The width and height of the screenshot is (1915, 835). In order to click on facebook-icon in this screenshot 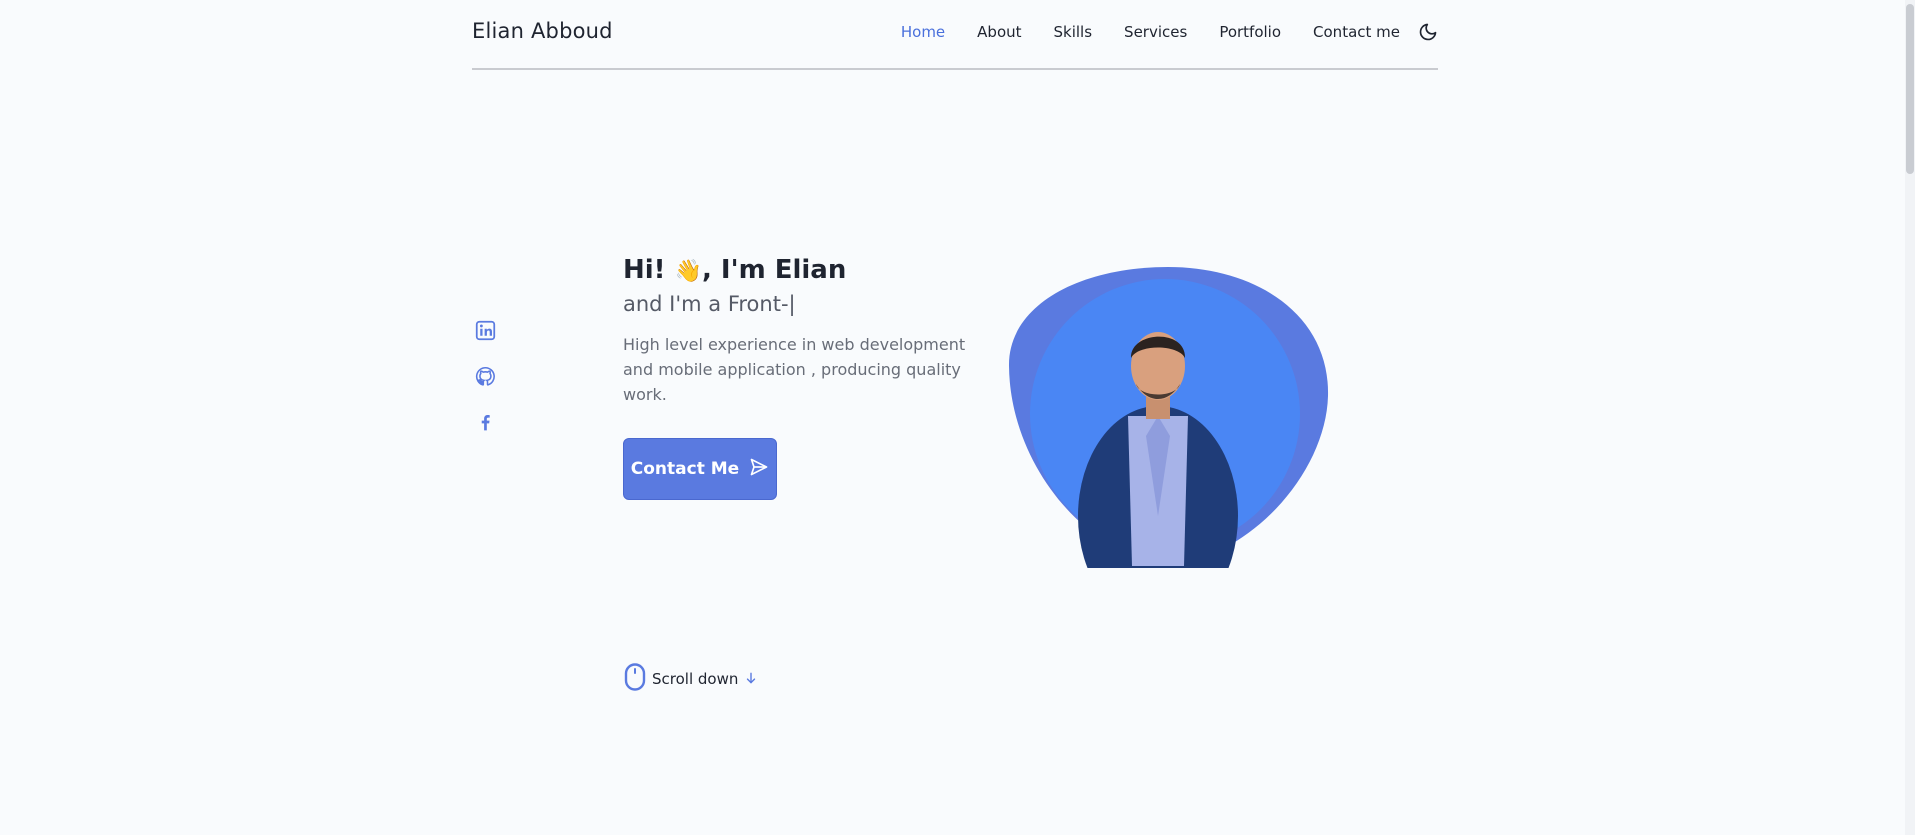, I will do `click(485, 422)`.